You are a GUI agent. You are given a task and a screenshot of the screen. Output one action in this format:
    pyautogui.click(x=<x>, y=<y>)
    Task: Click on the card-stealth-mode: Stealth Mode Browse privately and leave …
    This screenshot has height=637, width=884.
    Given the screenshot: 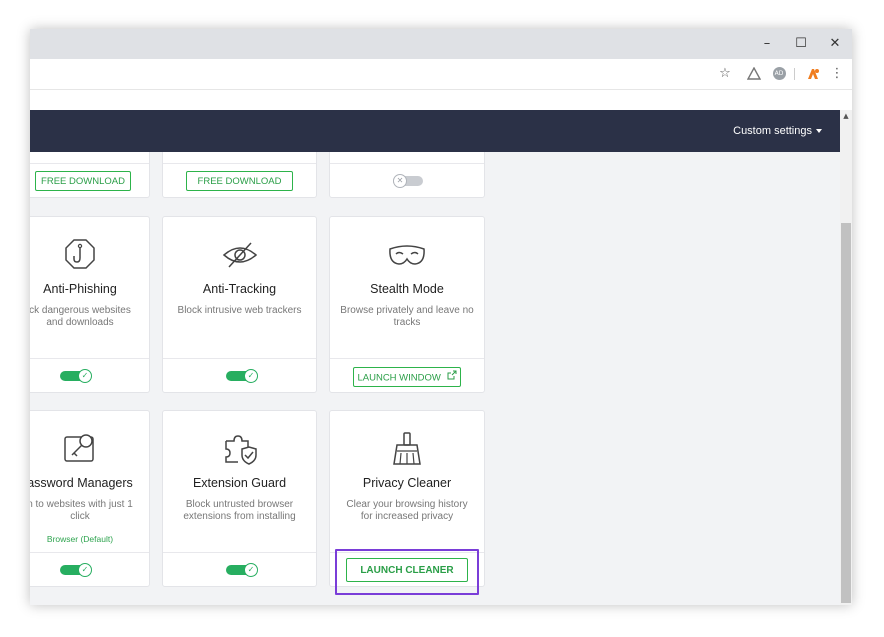 What is the action you would take?
    pyautogui.click(x=407, y=304)
    